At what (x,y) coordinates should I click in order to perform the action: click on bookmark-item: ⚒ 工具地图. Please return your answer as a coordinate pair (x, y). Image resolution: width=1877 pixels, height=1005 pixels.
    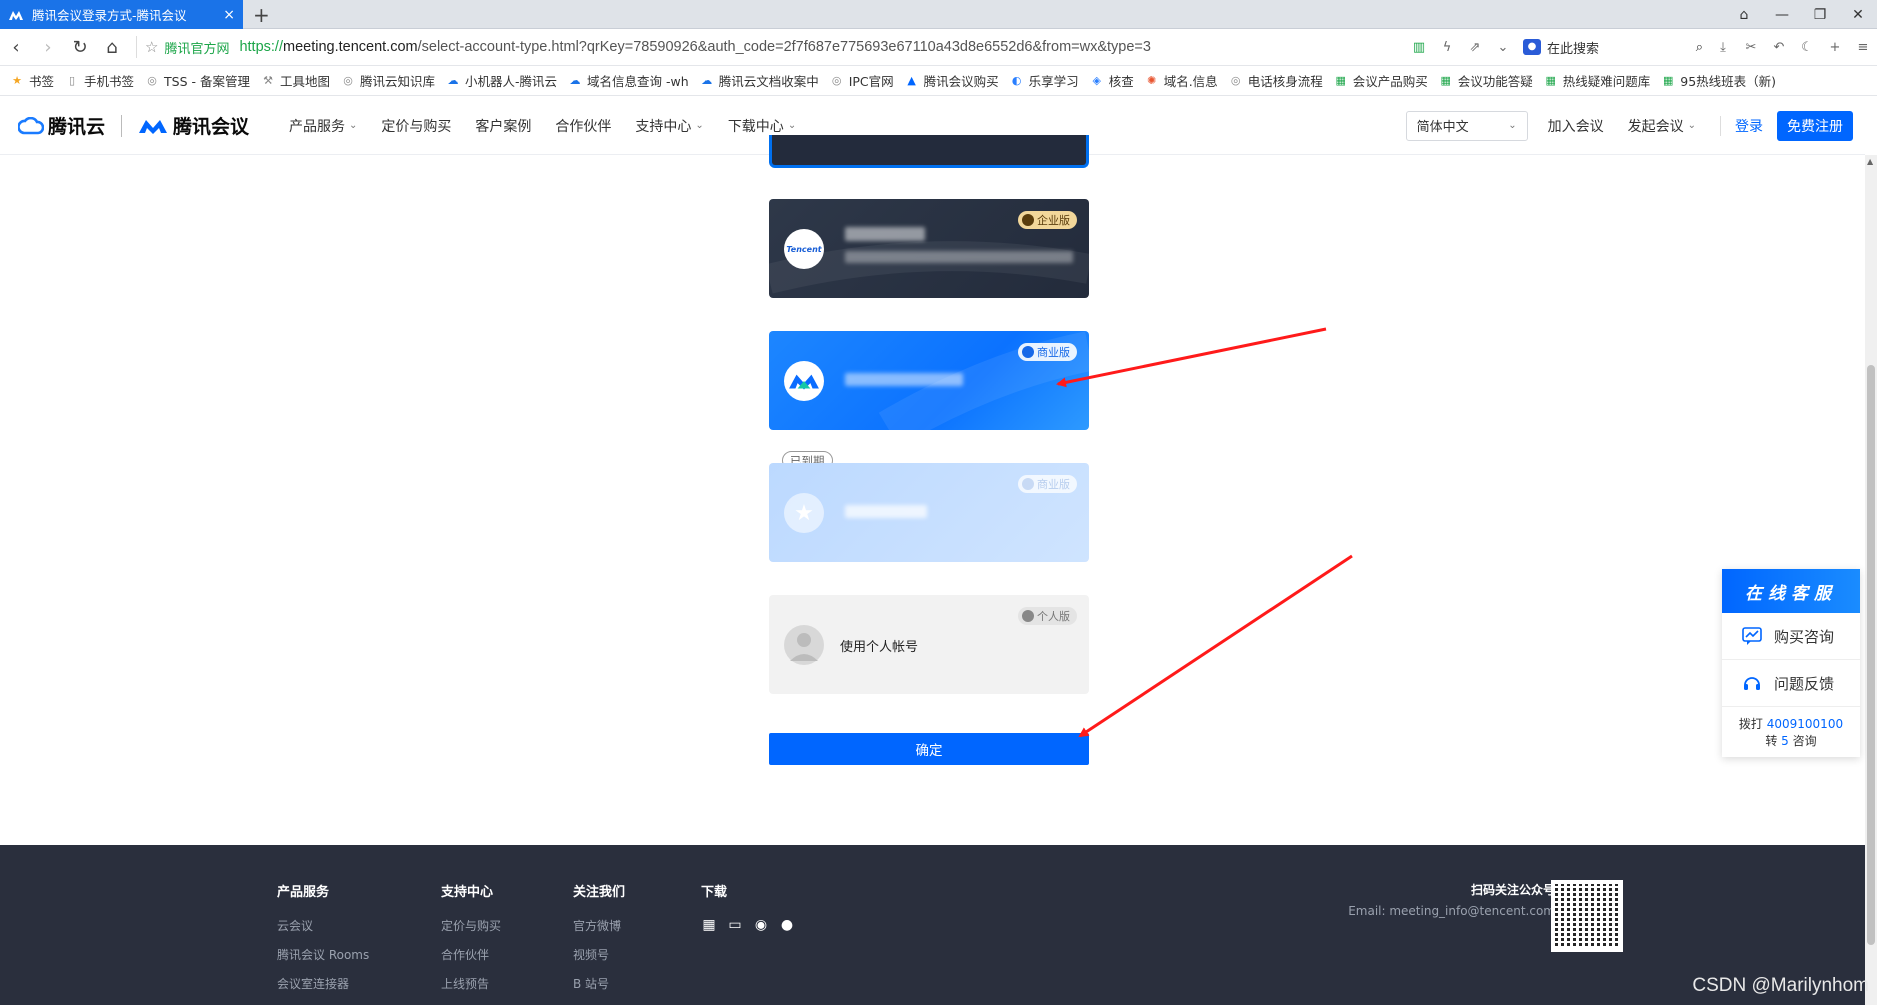
    Looking at the image, I should click on (295, 80).